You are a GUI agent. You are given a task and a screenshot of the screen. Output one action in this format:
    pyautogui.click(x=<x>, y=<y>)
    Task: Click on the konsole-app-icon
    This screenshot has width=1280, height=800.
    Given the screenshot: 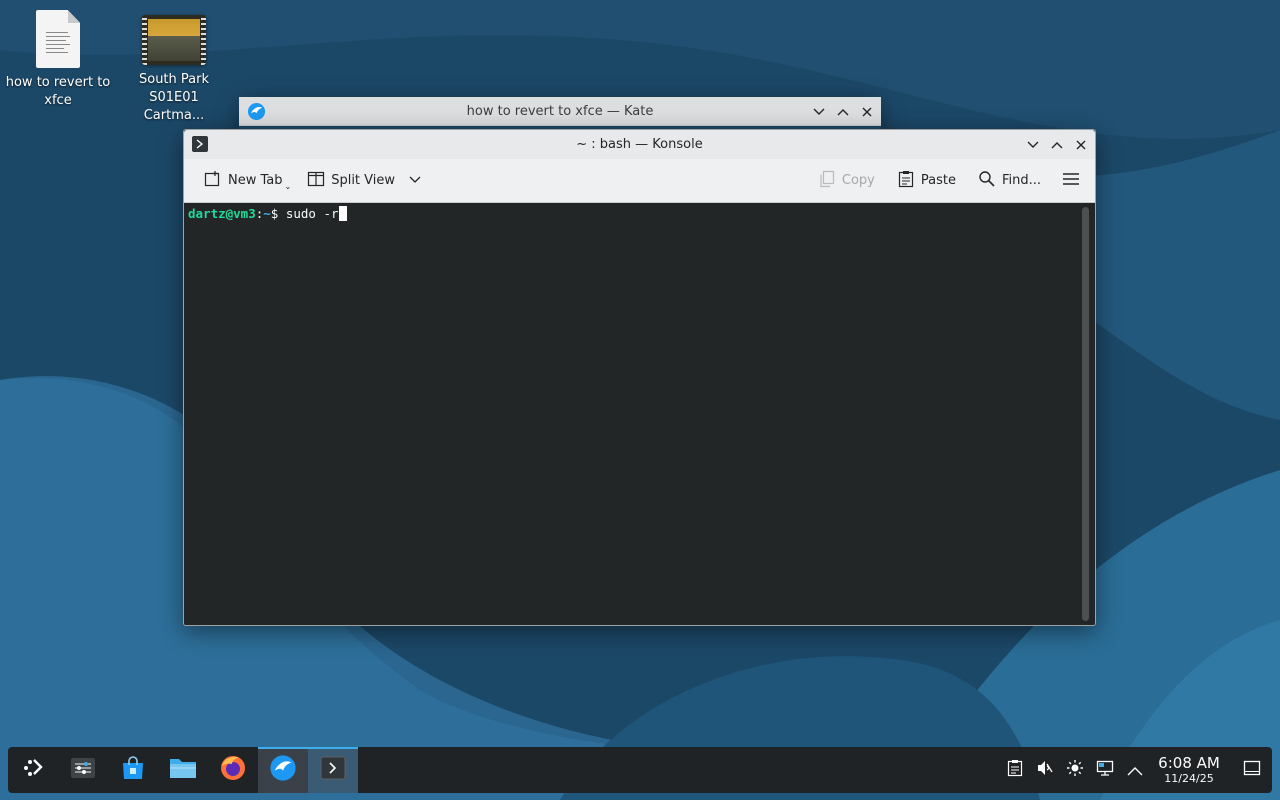 What is the action you would take?
    pyautogui.click(x=200, y=146)
    